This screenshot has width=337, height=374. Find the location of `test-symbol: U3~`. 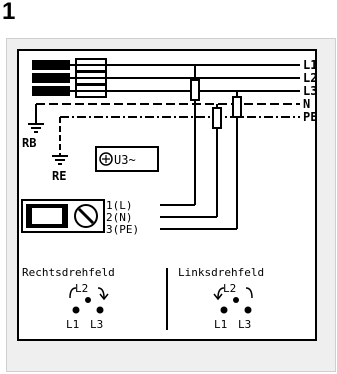

test-symbol: U3~ is located at coordinates (127, 159).